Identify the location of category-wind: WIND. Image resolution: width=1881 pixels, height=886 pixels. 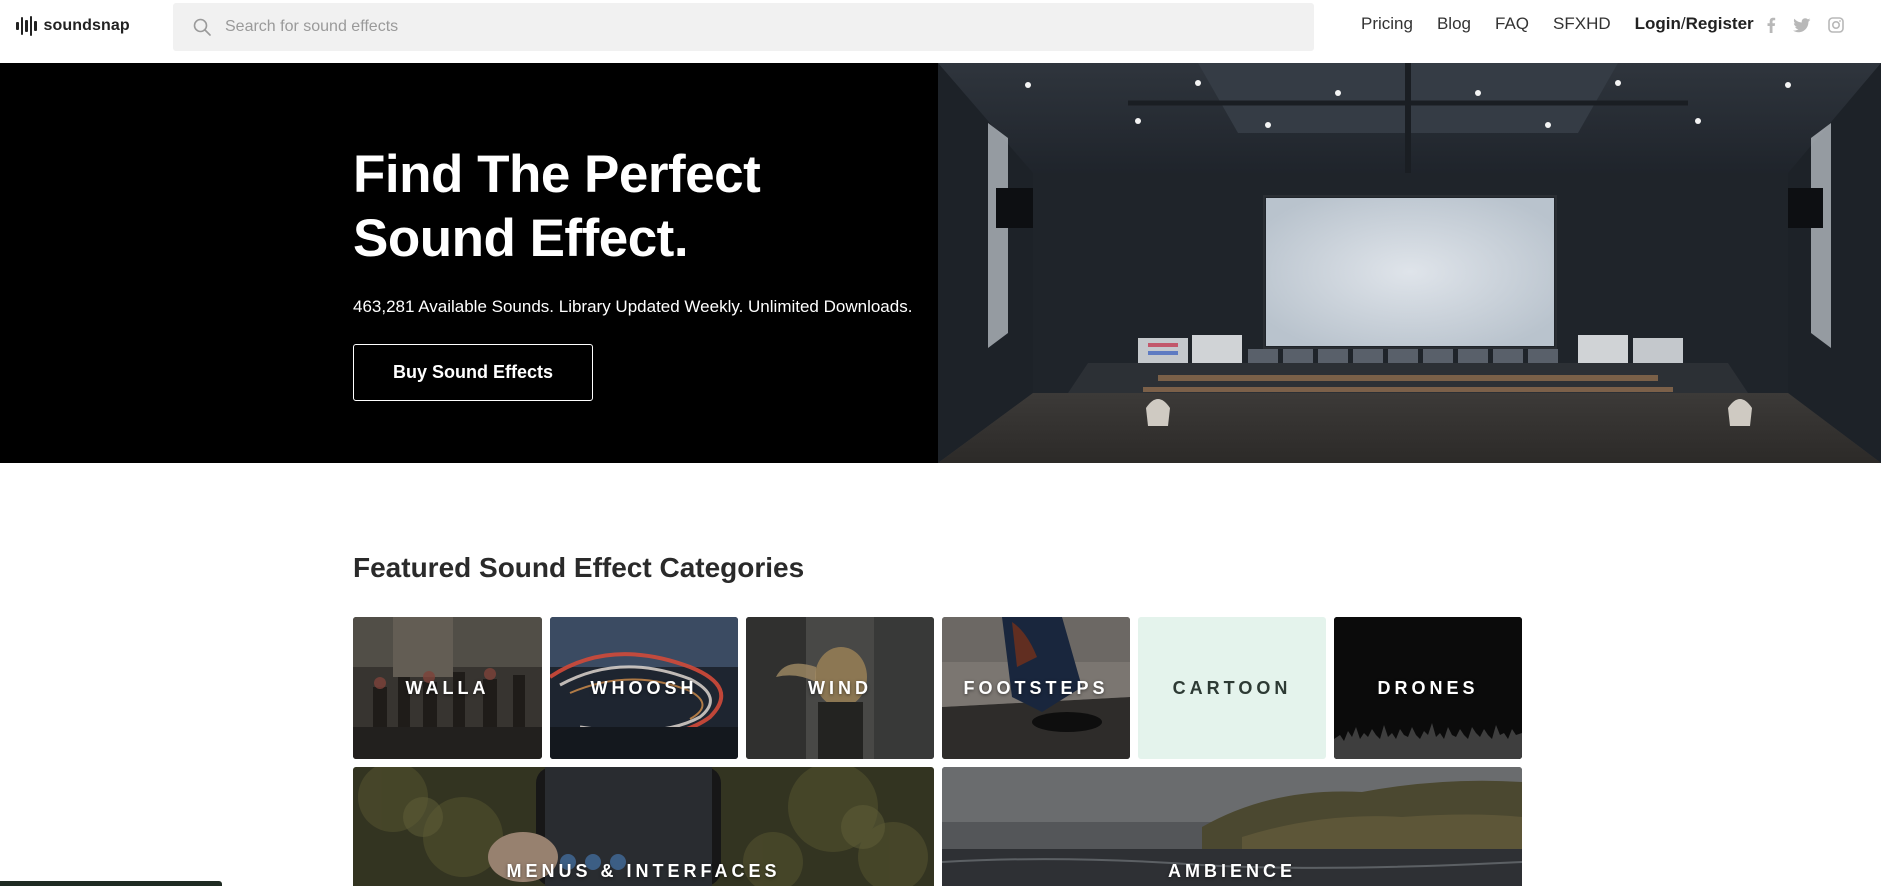
(840, 688).